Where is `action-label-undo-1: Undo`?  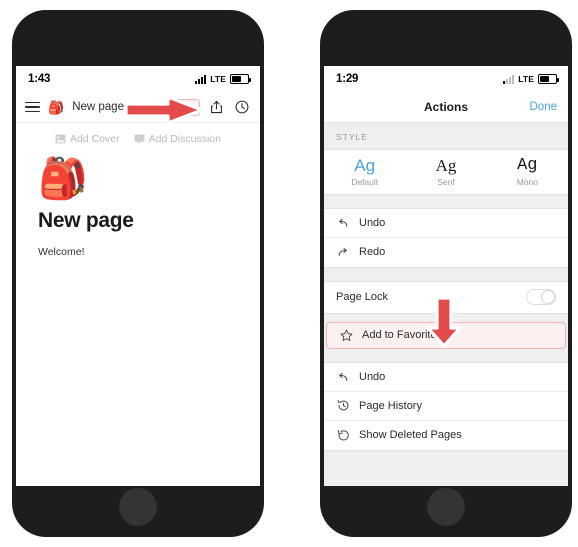
action-label-undo-1: Undo is located at coordinates (372, 222).